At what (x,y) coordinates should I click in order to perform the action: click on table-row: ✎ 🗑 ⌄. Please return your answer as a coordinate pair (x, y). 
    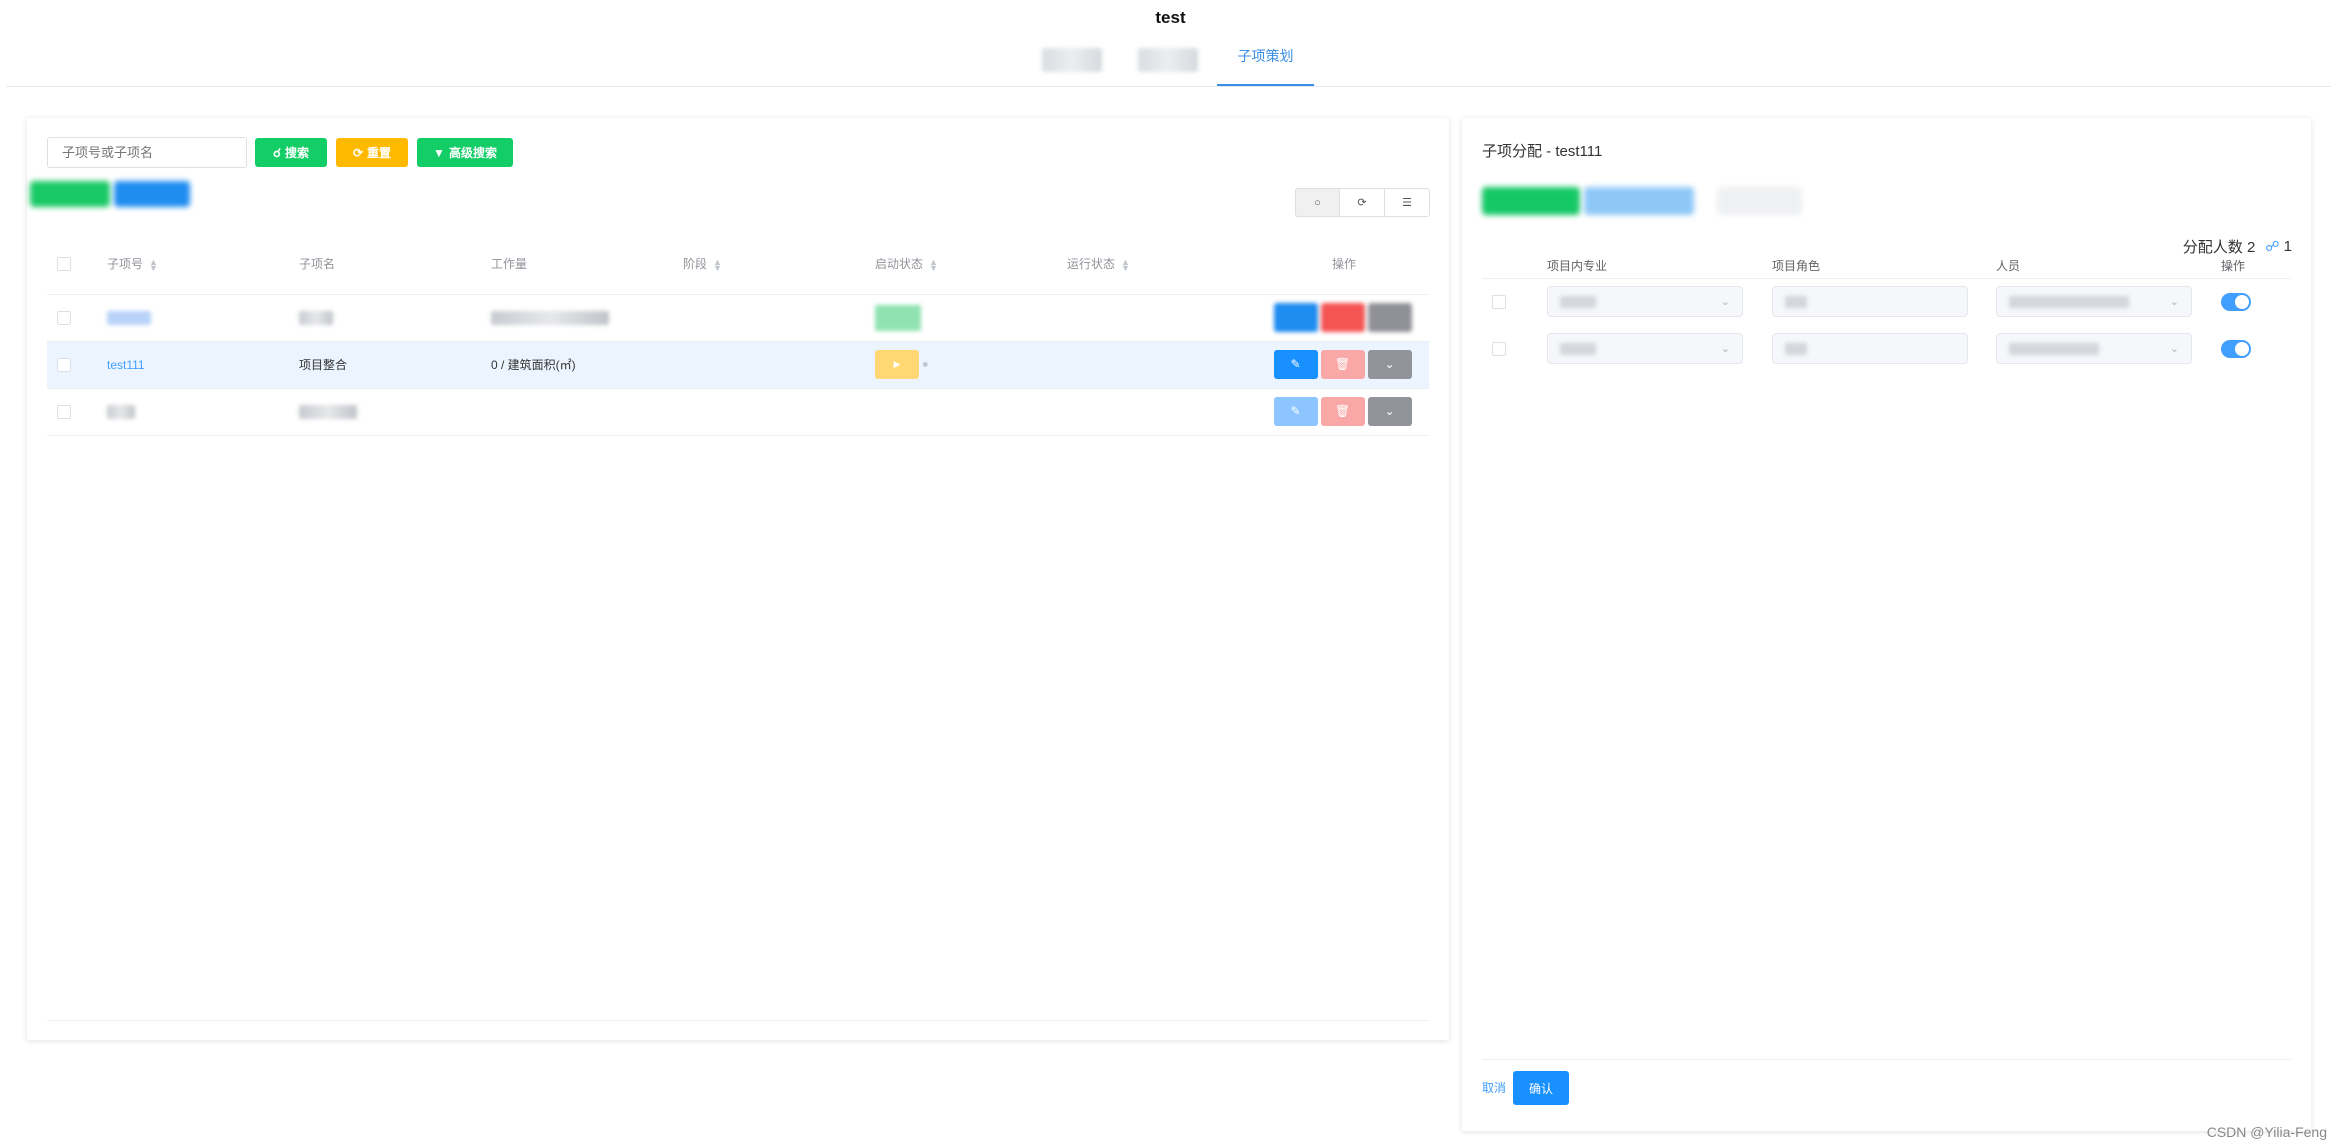
    Looking at the image, I should click on (738, 412).